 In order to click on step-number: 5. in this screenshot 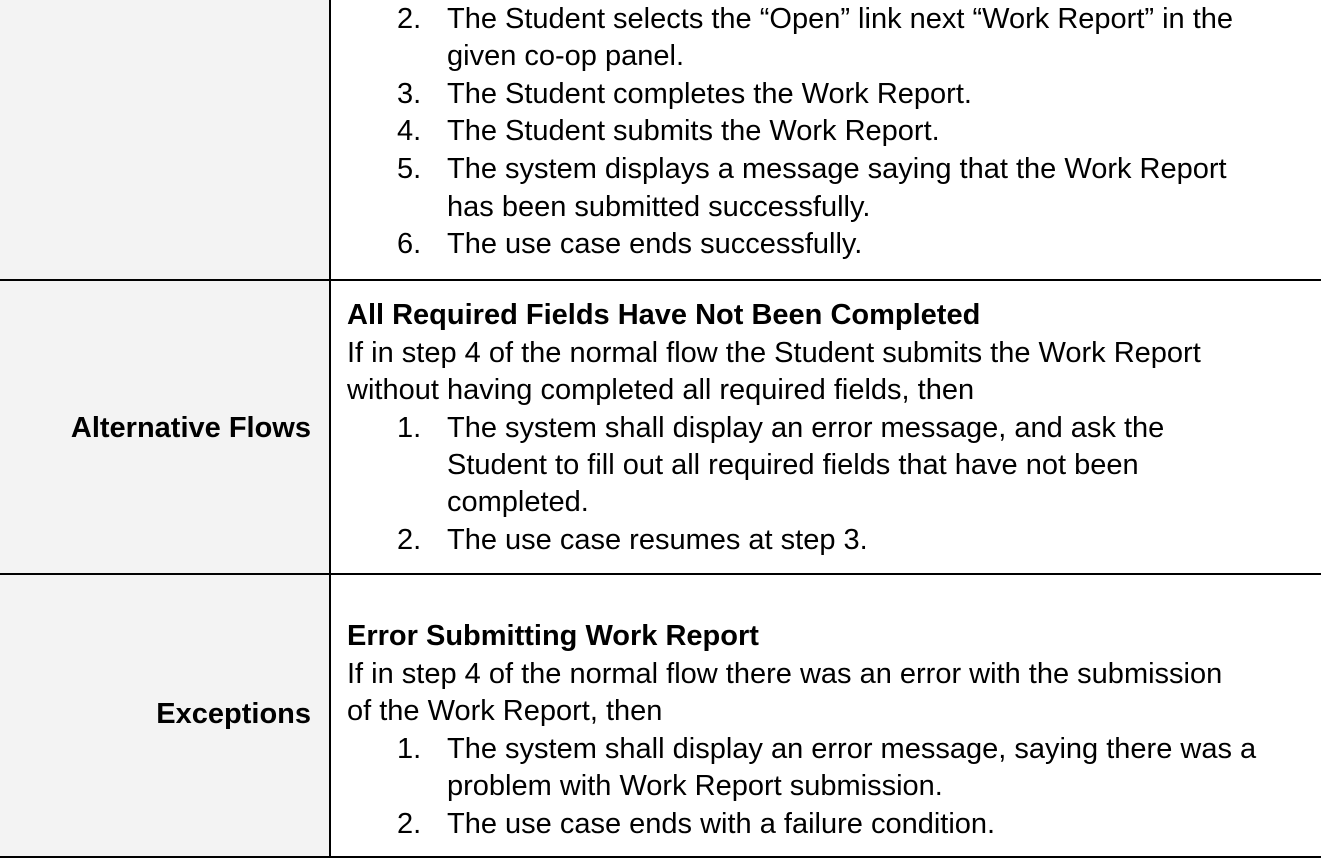, I will do `click(409, 169)`.